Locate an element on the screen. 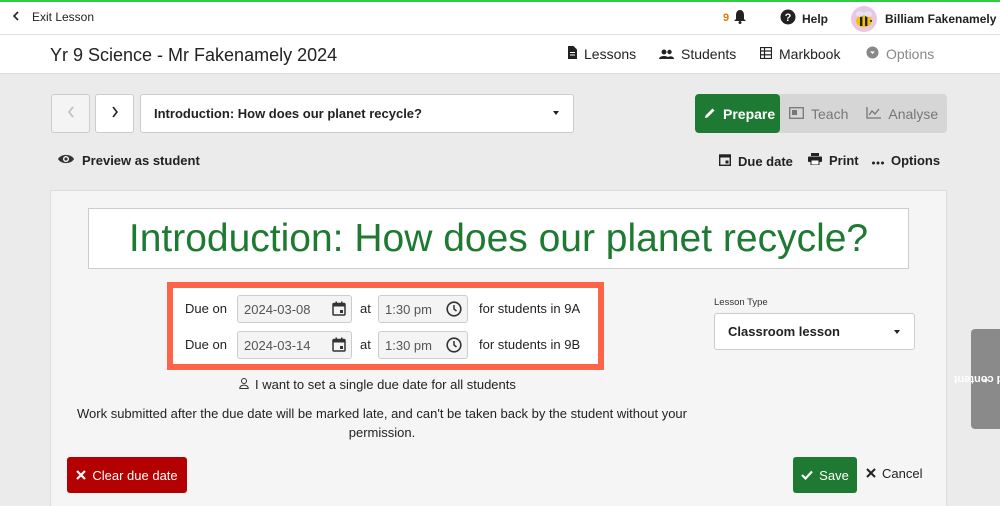 This screenshot has width=1000, height=506. avatar is located at coordinates (864, 19).